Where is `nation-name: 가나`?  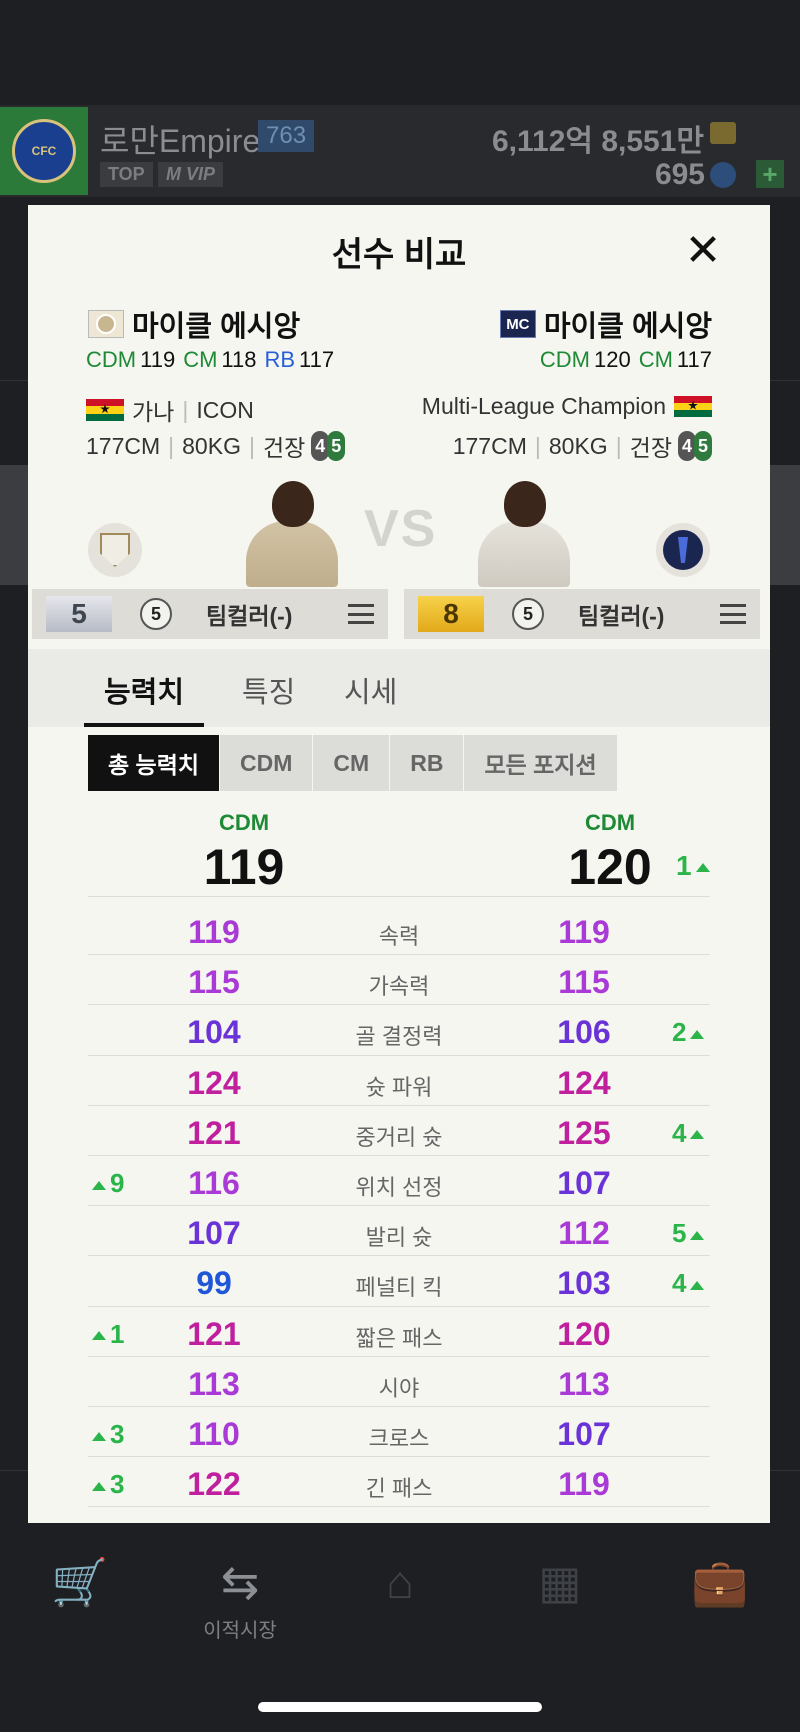
nation-name: 가나 is located at coordinates (153, 412).